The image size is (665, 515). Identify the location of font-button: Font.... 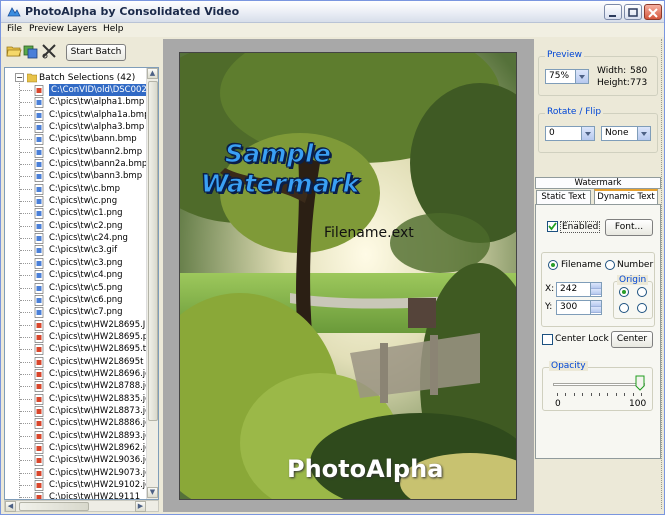
(629, 227).